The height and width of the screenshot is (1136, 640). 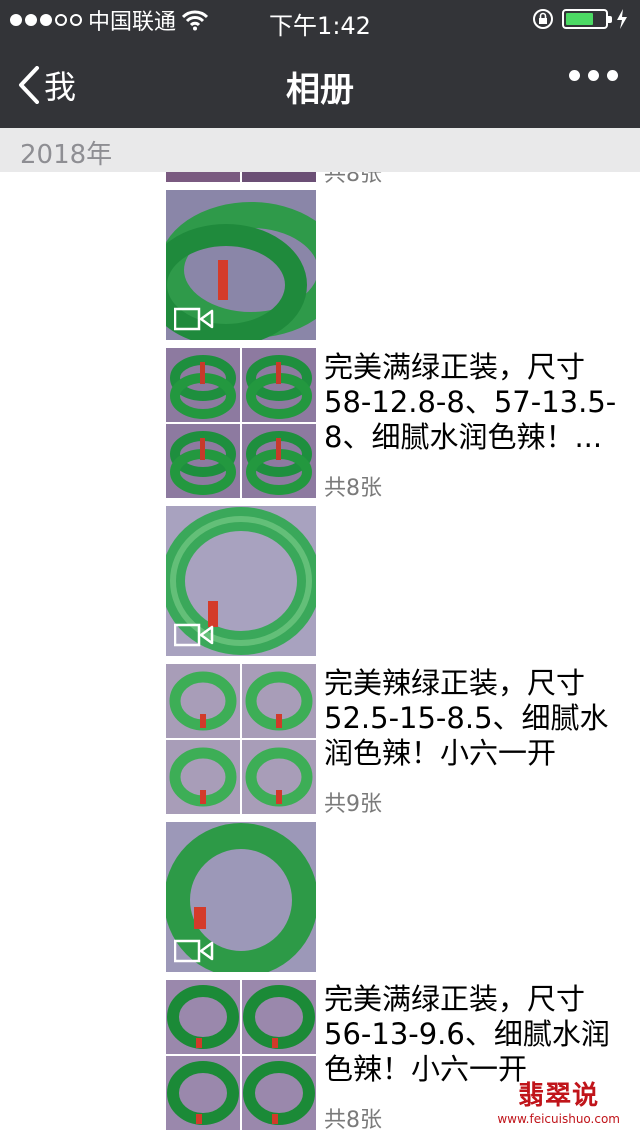 I want to click on nav-bar: 我 相册, so click(x=320, y=84).